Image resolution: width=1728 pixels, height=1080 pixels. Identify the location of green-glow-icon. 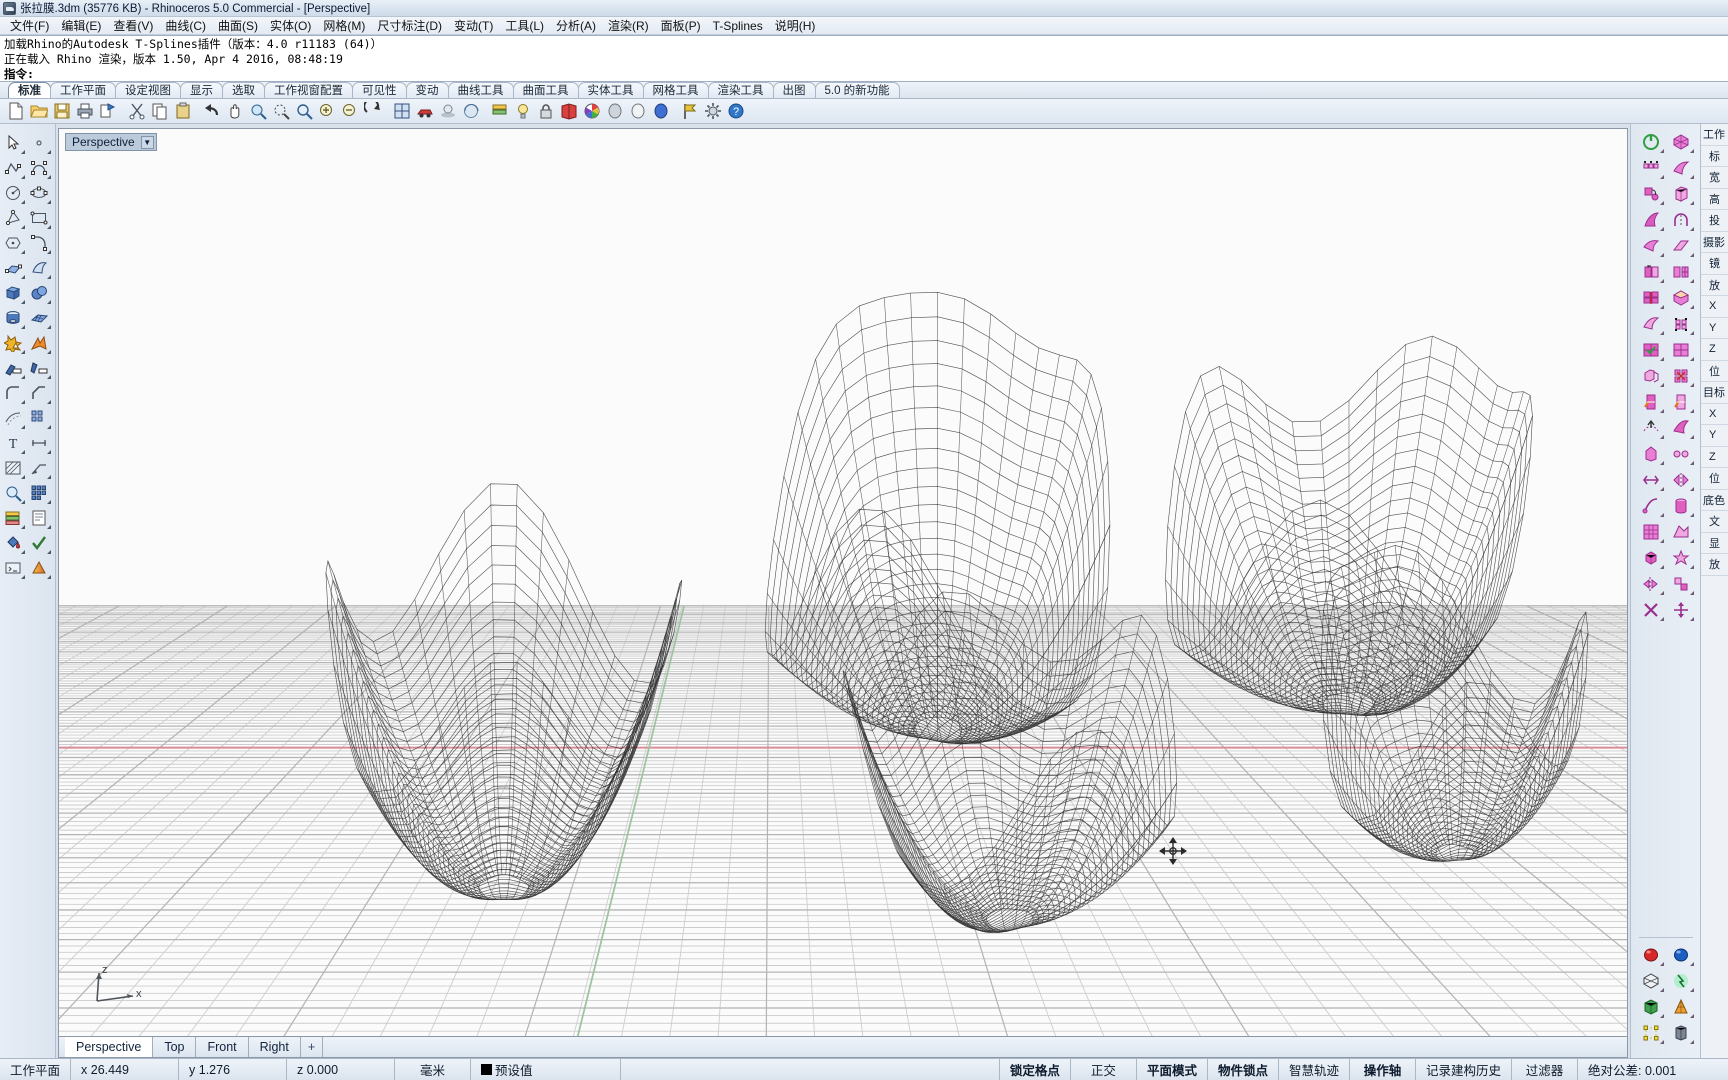
(1681, 981).